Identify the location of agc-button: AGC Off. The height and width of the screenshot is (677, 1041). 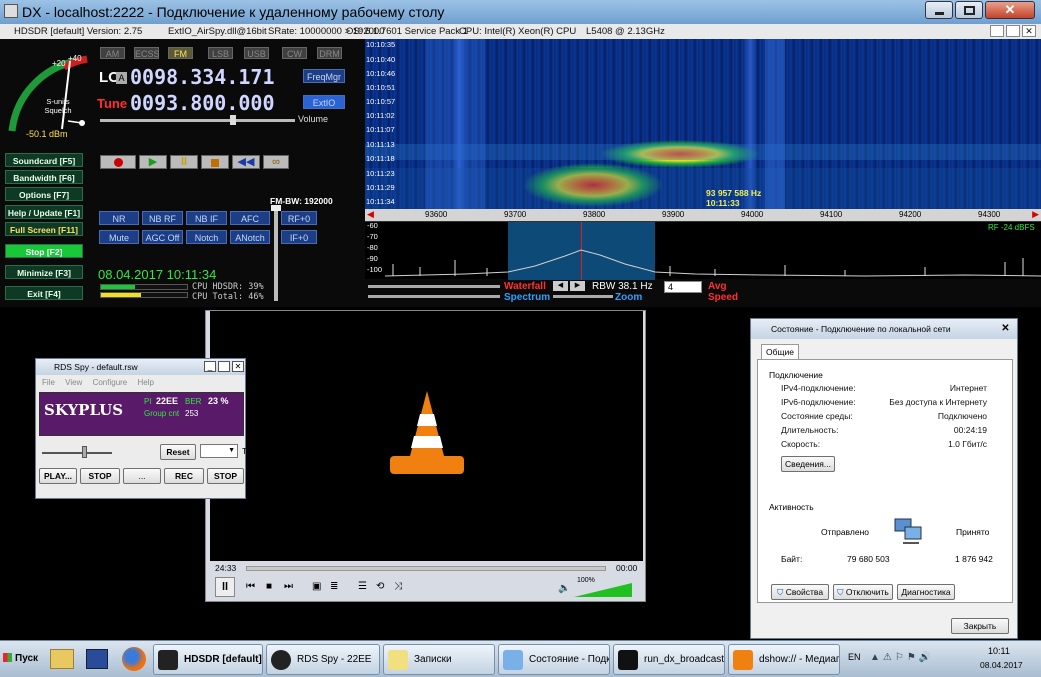
(162, 237).